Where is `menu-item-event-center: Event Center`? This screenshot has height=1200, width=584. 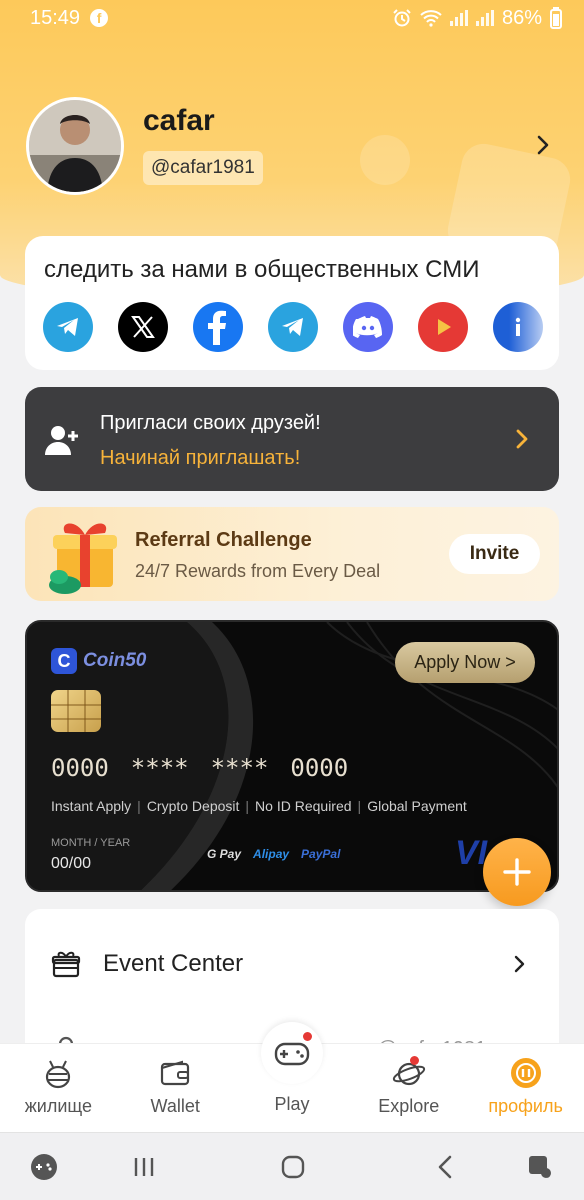
menu-item-event-center: Event Center is located at coordinates (292, 964).